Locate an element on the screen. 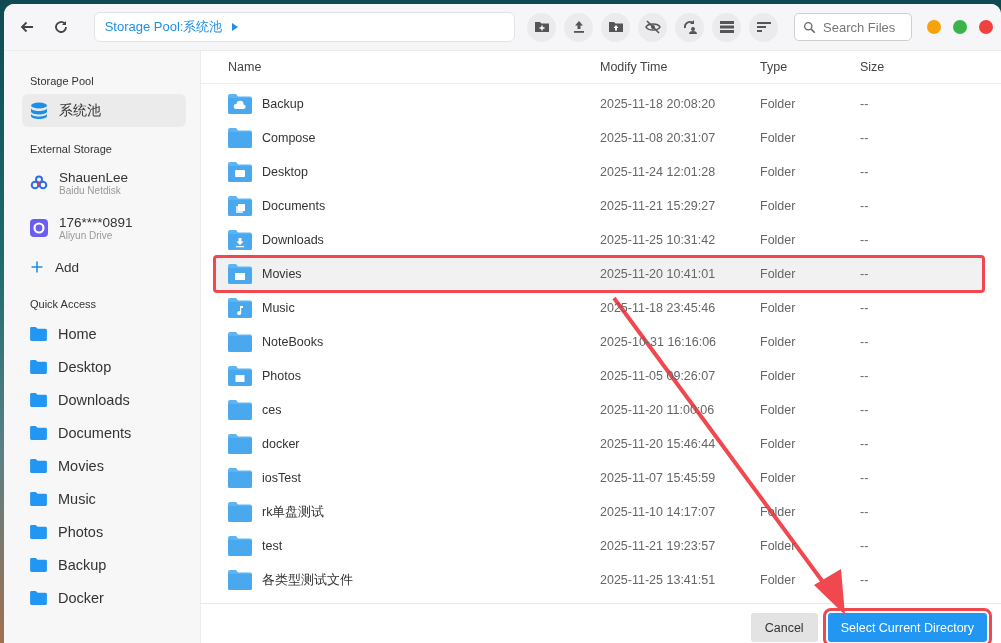 Image resolution: width=1001 pixels, height=643 pixels. file-name: Movies is located at coordinates (282, 274).